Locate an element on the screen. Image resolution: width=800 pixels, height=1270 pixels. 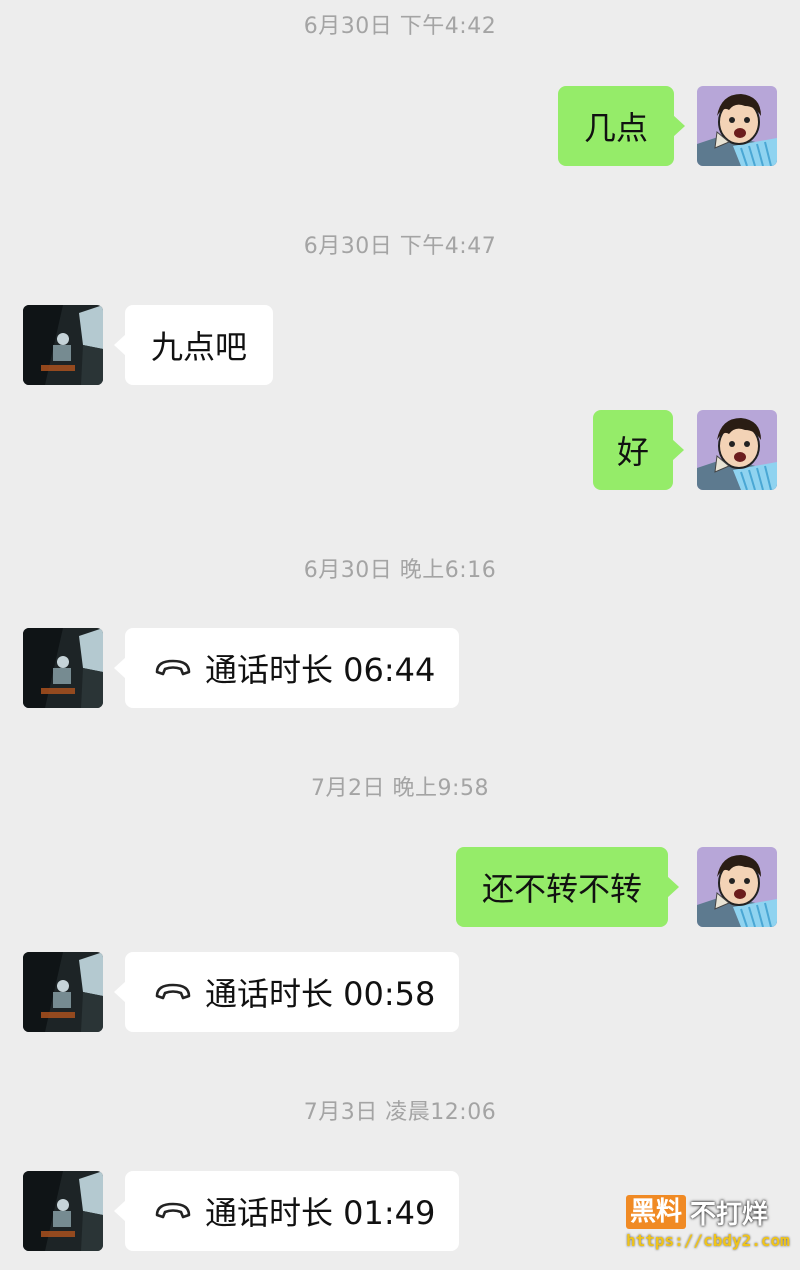
timestamp: 7月2日 晚上9:58 is located at coordinates (400, 788).